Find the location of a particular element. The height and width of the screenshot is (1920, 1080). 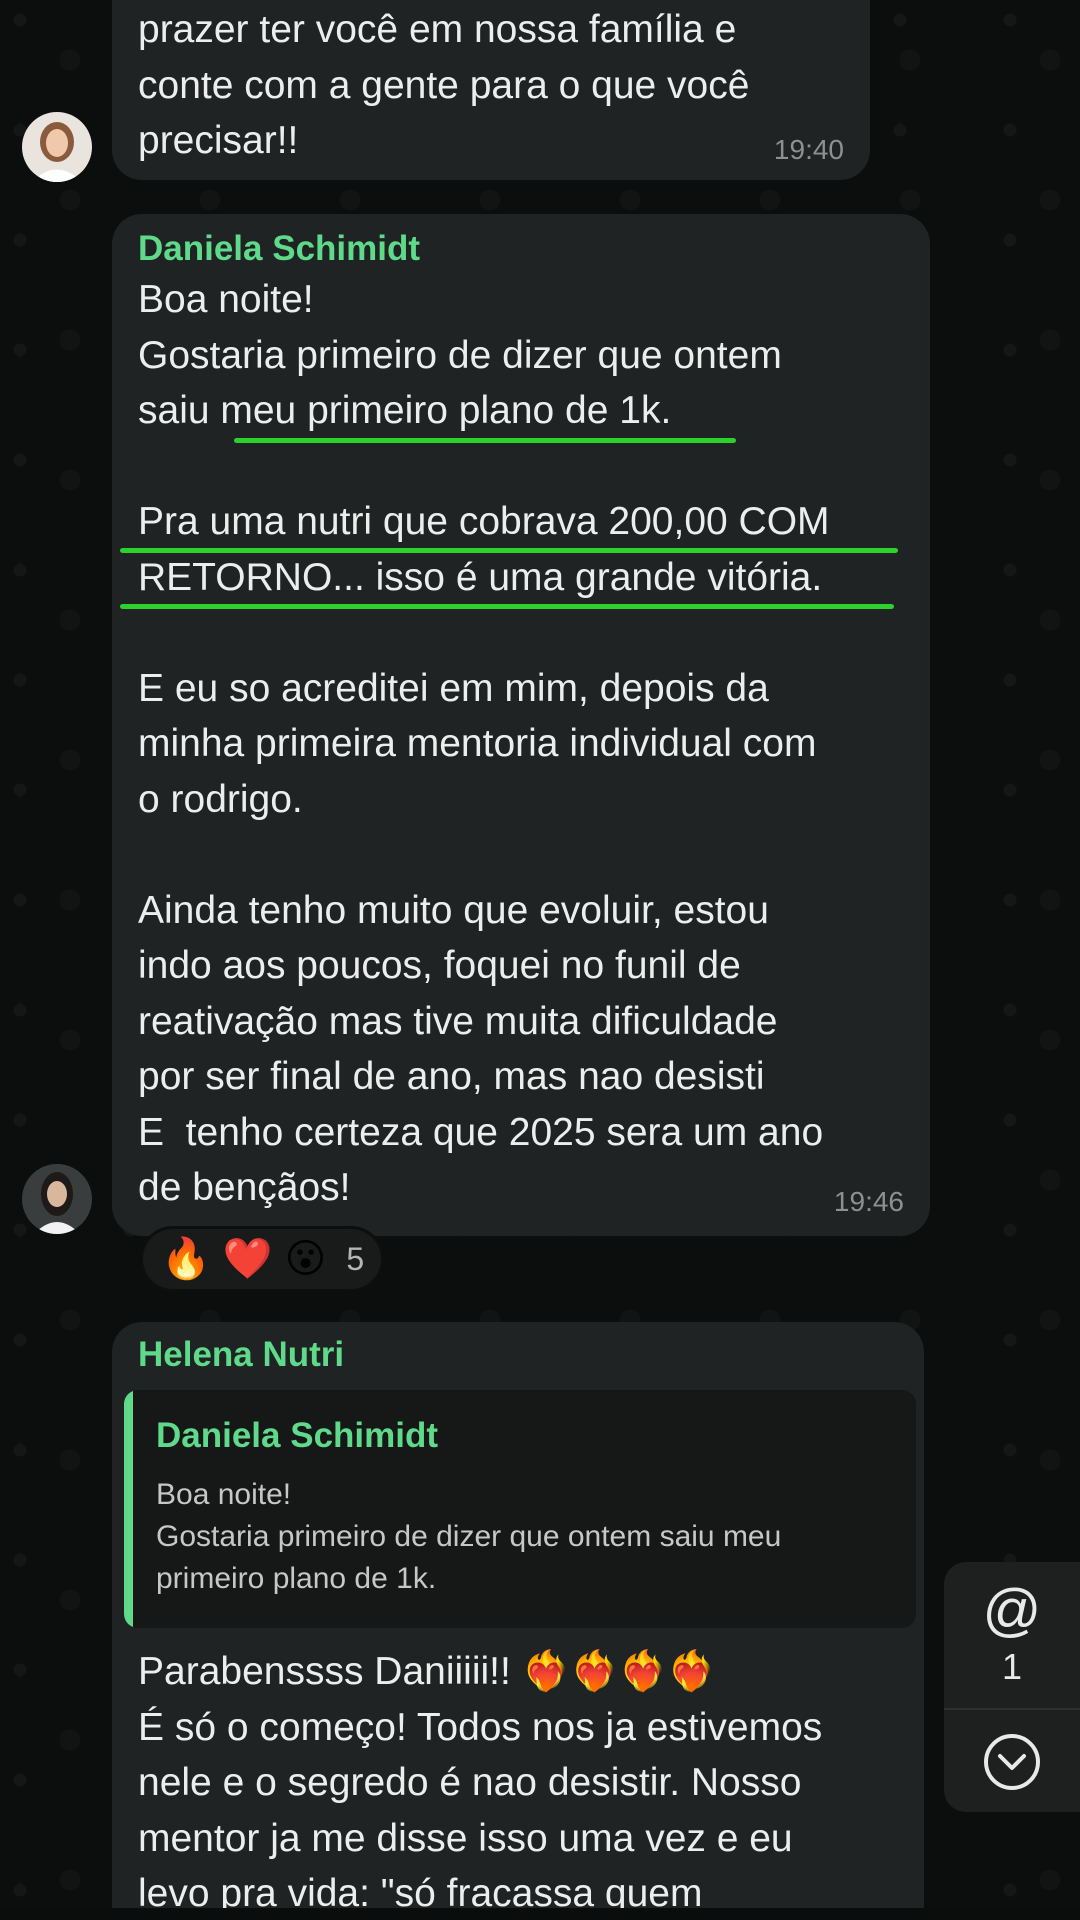

sender-name: Helena Nutri is located at coordinates (518, 1355).